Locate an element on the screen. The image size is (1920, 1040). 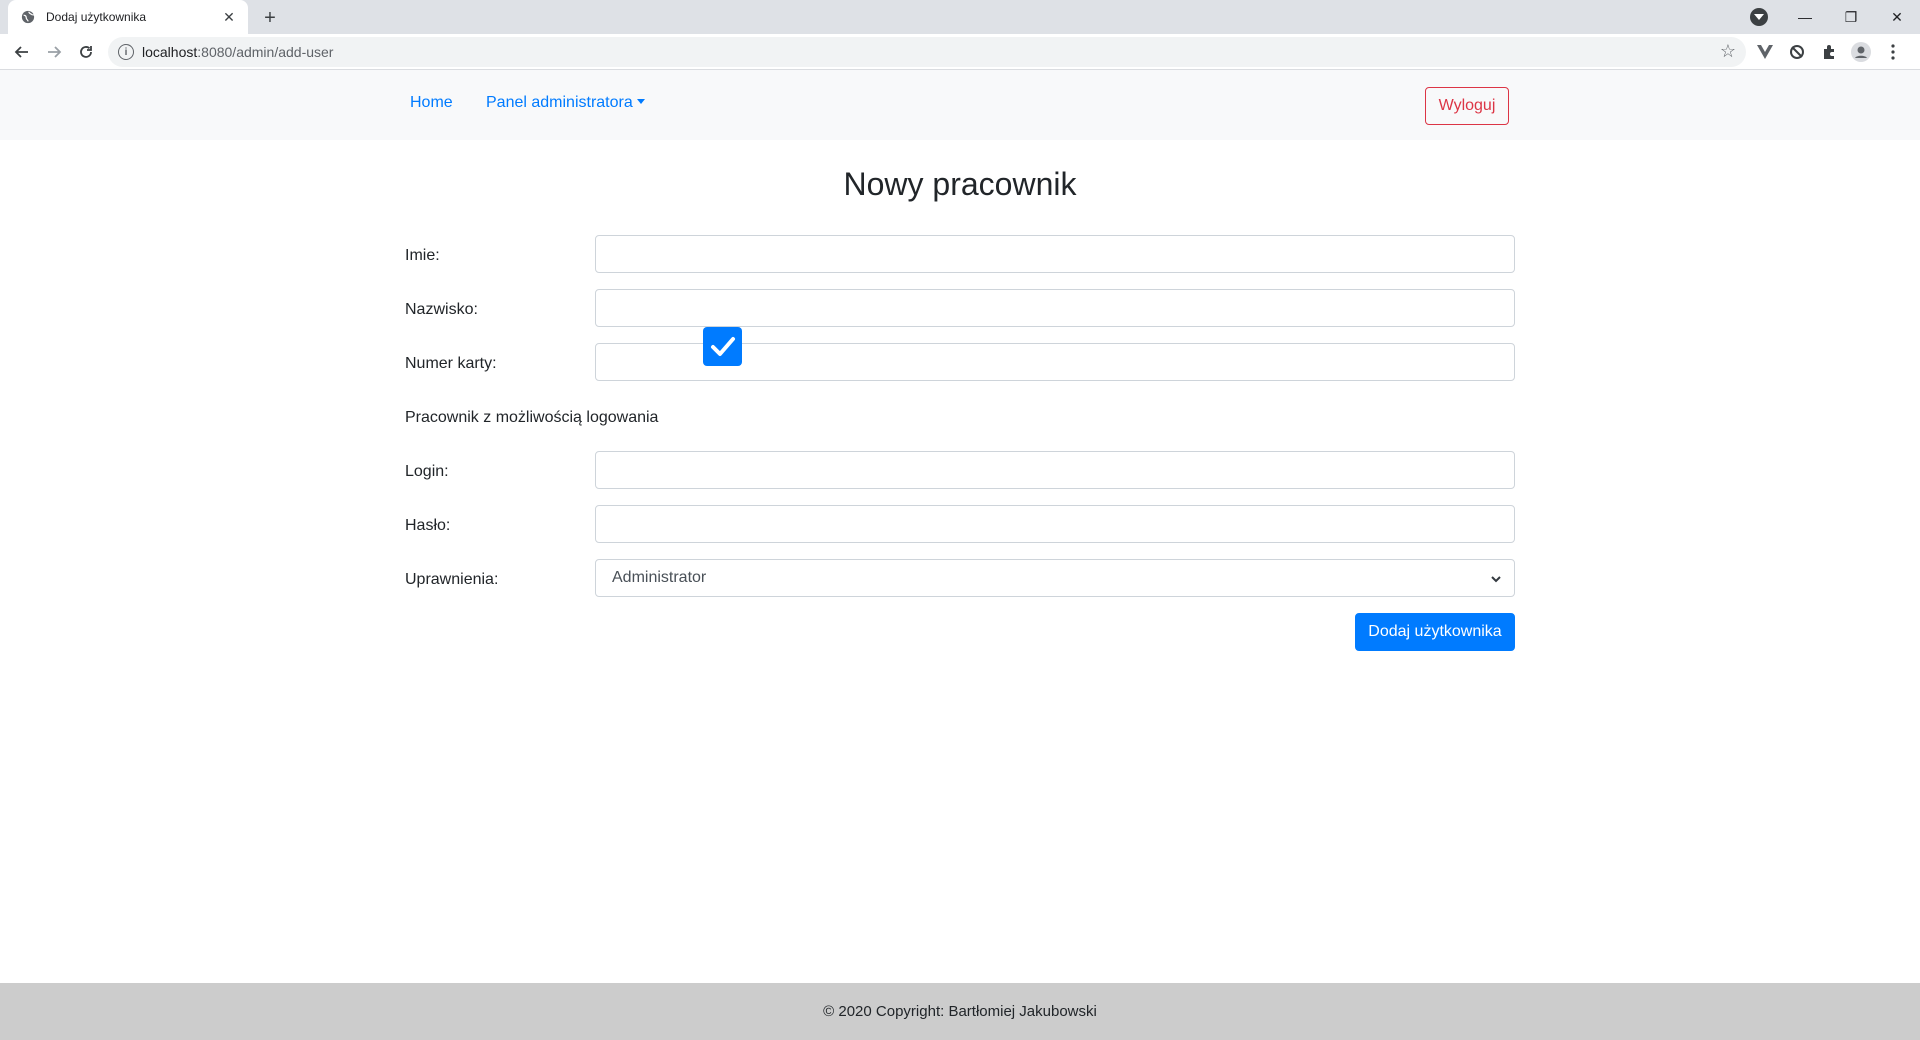
caret-down-icon is located at coordinates (640, 101).